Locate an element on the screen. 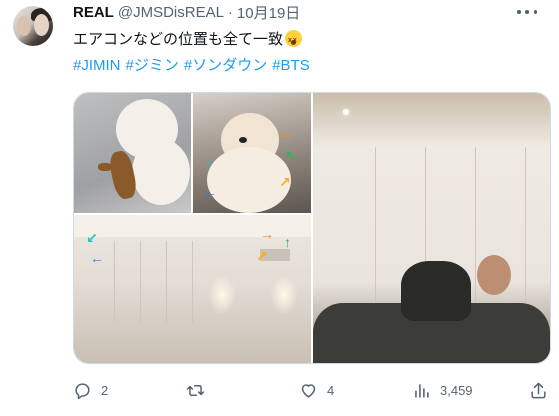  tweet-actions: 2 4 3,459 is located at coordinates (311, 390).